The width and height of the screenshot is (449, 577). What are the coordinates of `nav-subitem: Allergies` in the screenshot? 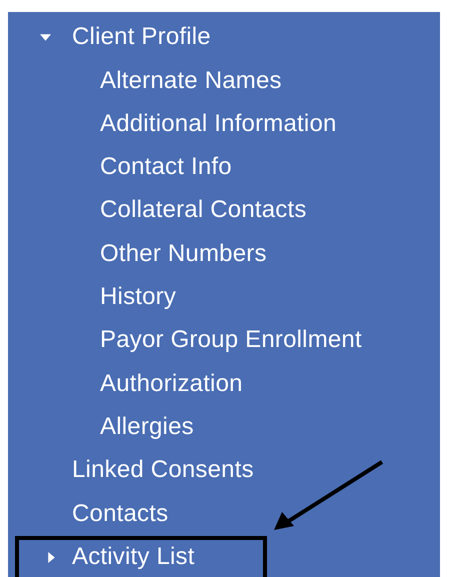 It's located at (147, 427).